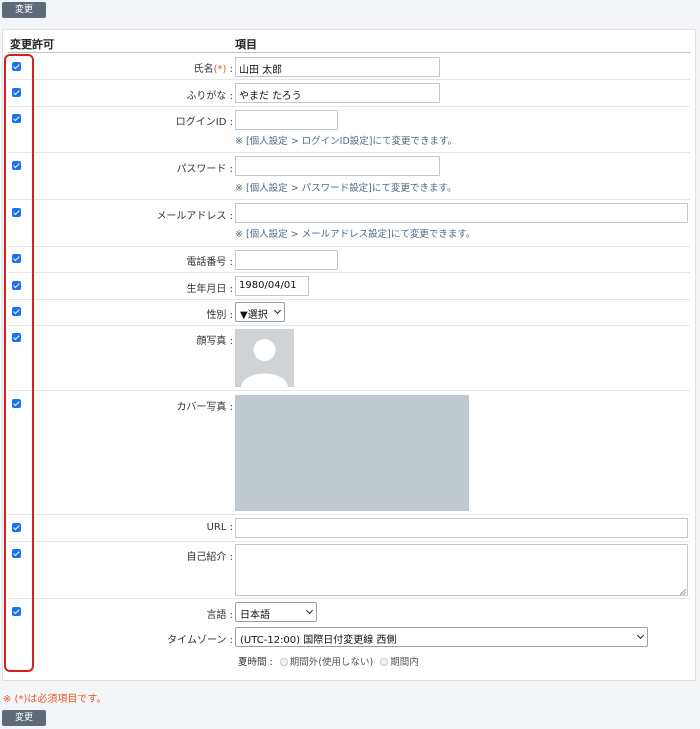 The height and width of the screenshot is (729, 700). I want to click on email-input, so click(461, 213).